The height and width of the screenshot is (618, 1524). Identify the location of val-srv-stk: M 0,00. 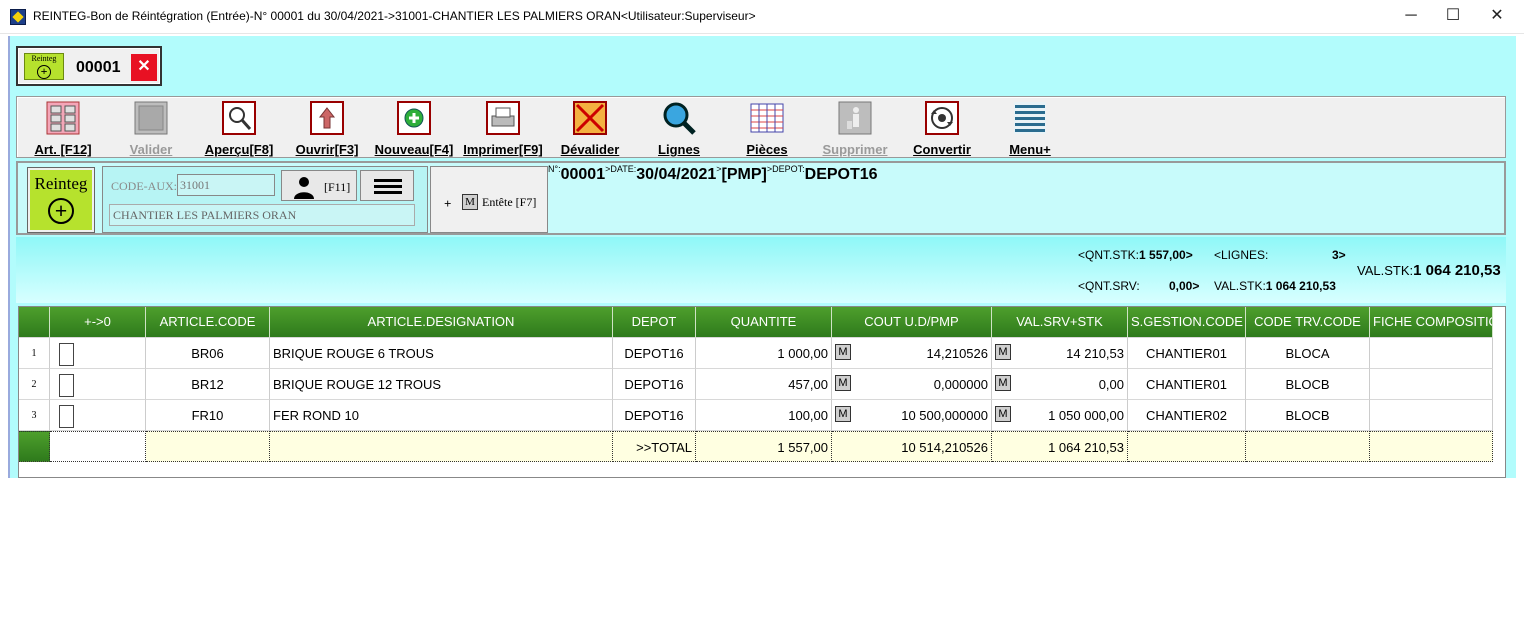
(1060, 384).